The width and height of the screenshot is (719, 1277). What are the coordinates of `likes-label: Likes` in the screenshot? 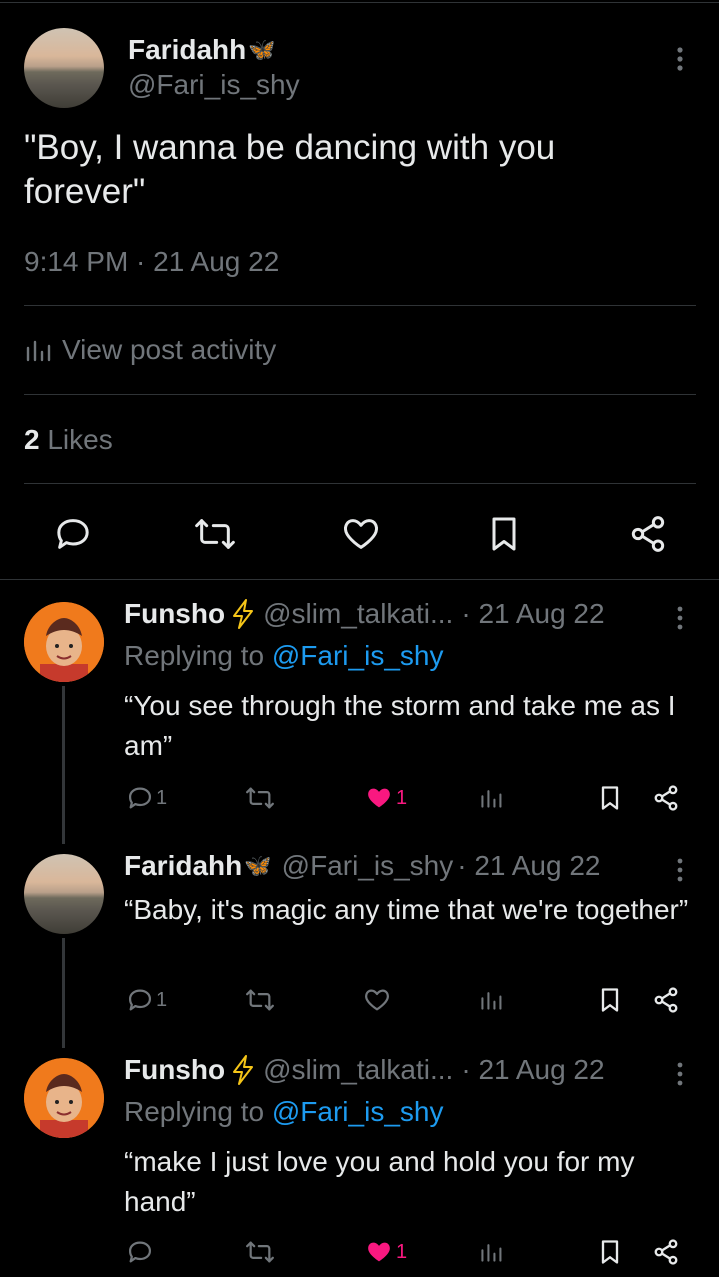 It's located at (80, 439).